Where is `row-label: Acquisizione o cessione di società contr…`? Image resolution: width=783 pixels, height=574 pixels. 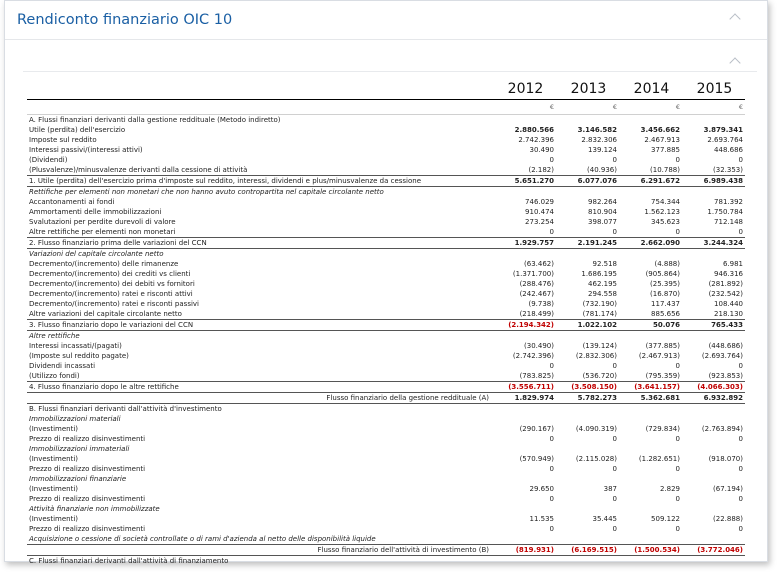 row-label: Acquisizione o cessione di società contr… is located at coordinates (202, 539).